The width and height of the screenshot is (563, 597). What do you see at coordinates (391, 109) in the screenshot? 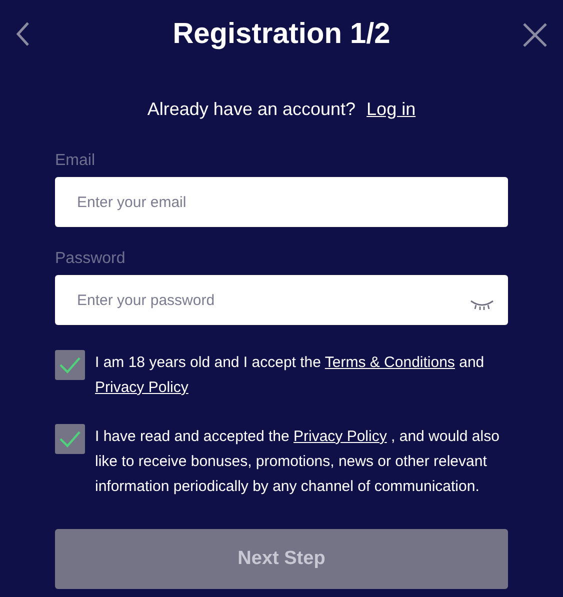
I see `login-link: Log in` at bounding box center [391, 109].